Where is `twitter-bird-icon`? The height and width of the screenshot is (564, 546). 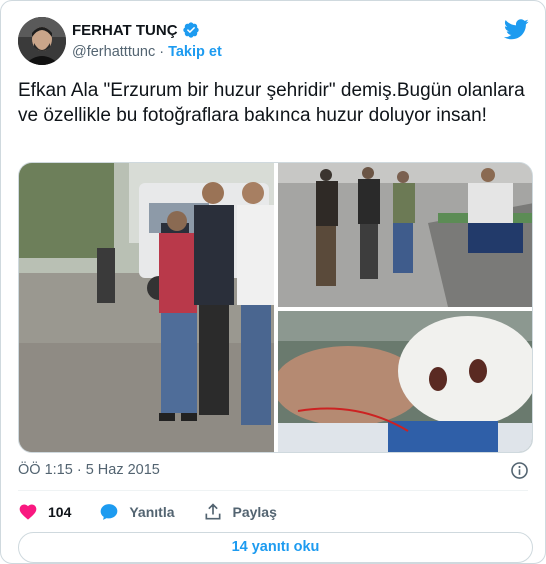 twitter-bird-icon is located at coordinates (516, 29).